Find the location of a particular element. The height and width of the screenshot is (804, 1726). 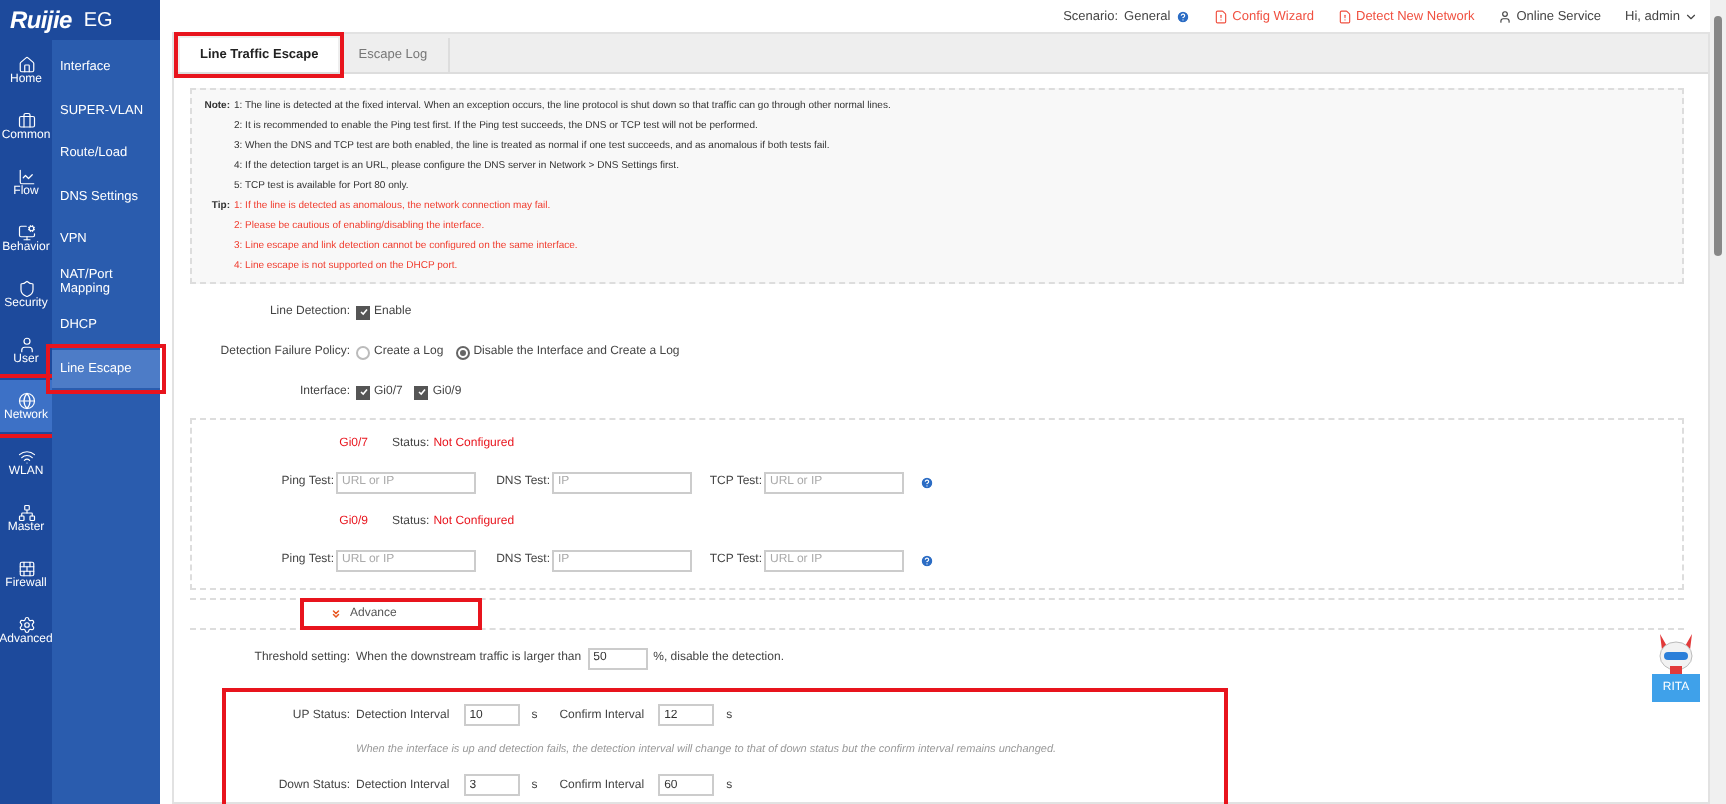

briefcase-icon is located at coordinates (26, 120).